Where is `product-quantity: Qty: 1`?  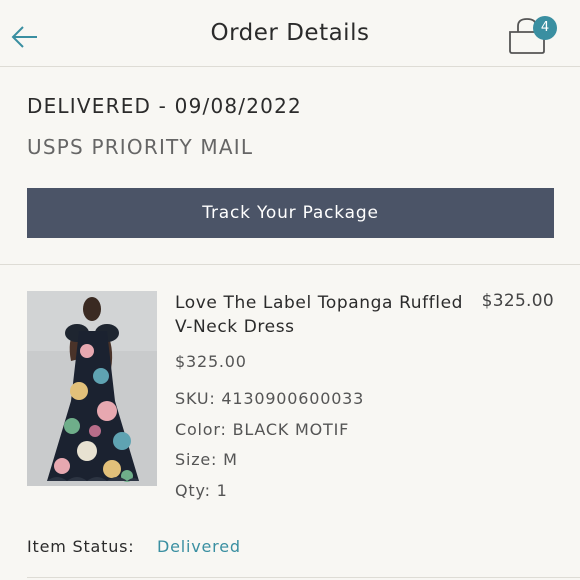
product-quantity: Qty: 1 is located at coordinates (201, 490).